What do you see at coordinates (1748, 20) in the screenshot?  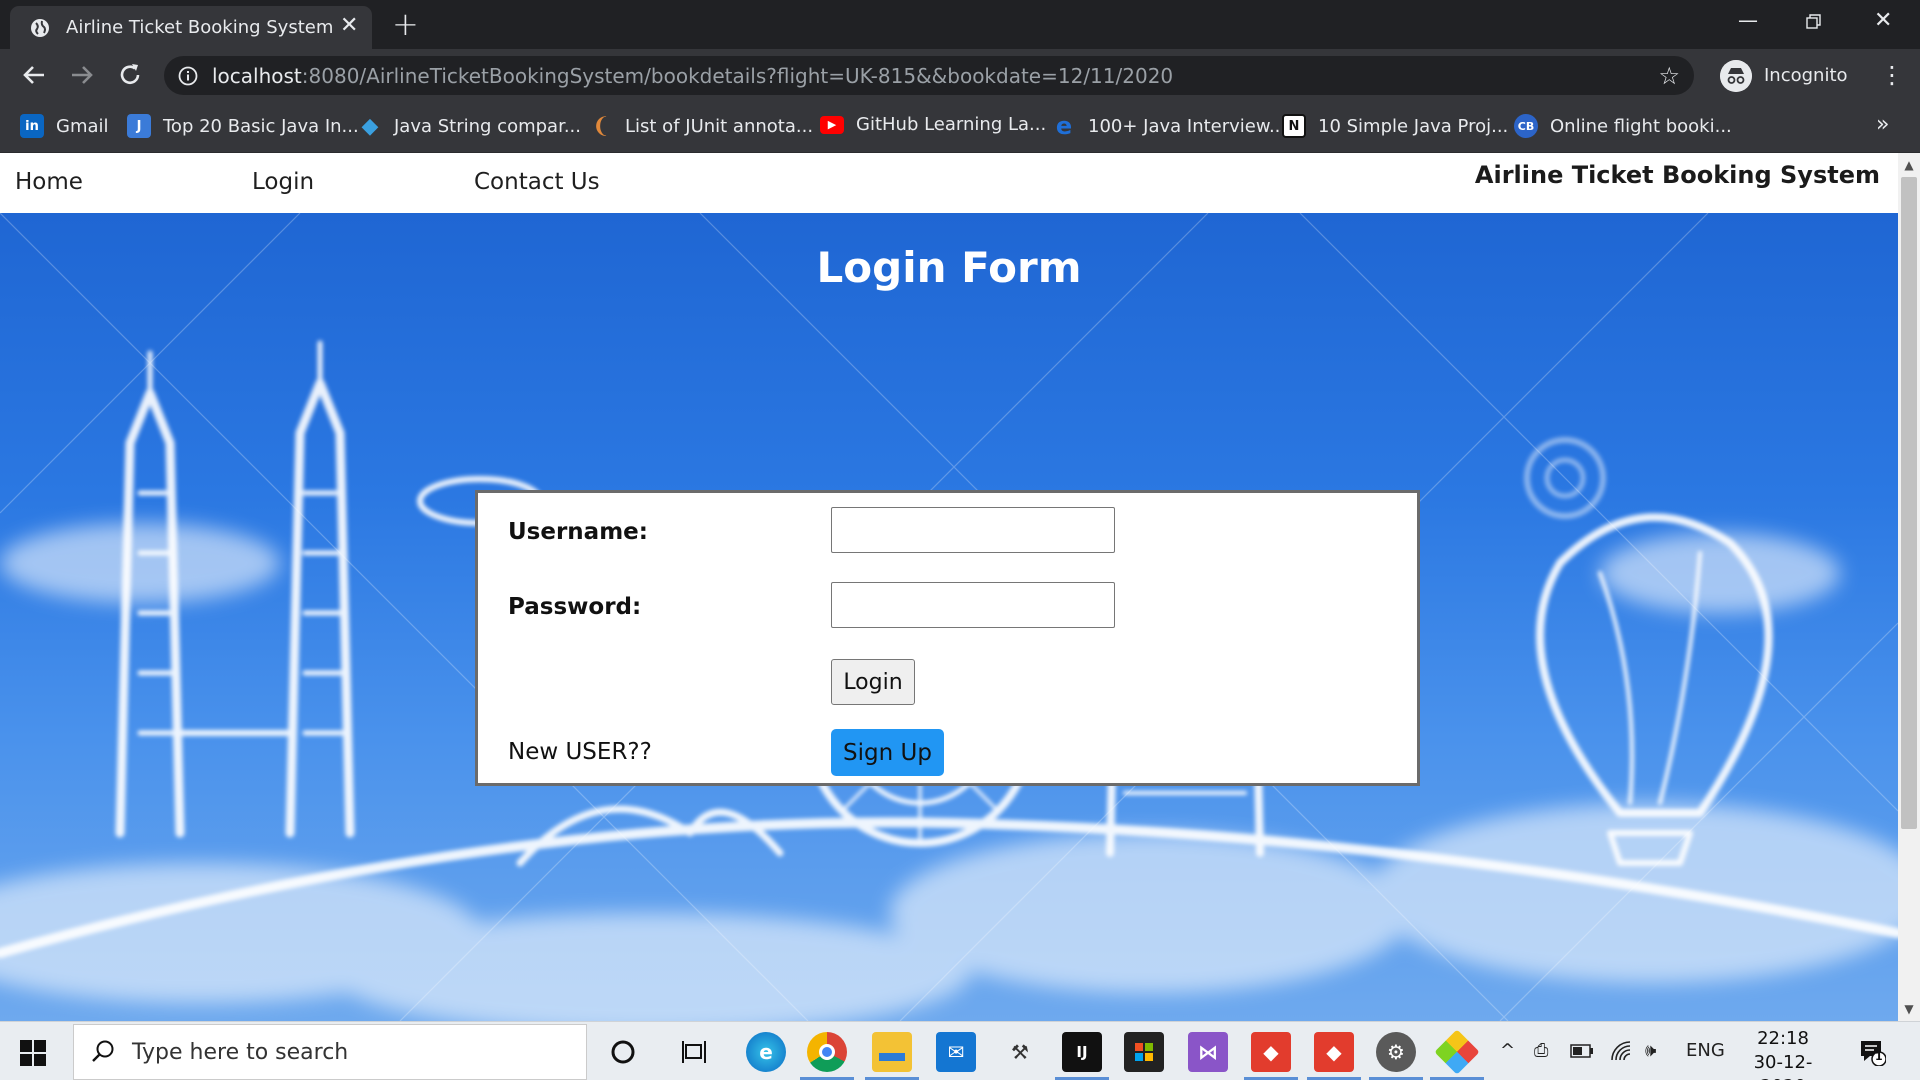 I see `minimize-icon: —` at bounding box center [1748, 20].